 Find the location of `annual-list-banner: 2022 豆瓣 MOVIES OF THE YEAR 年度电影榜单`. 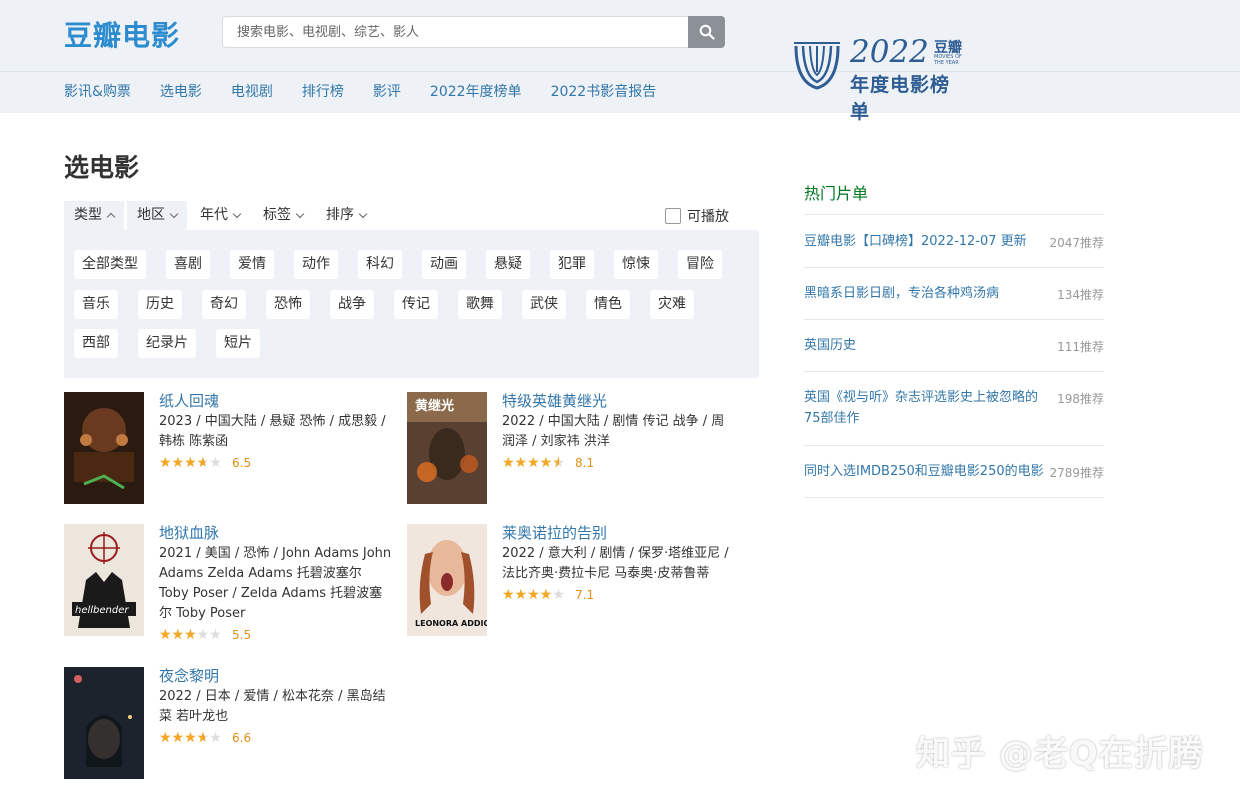

annual-list-banner: 2022 豆瓣 MOVIES OF THE YEAR 年度电影榜单 is located at coordinates (878, 78).